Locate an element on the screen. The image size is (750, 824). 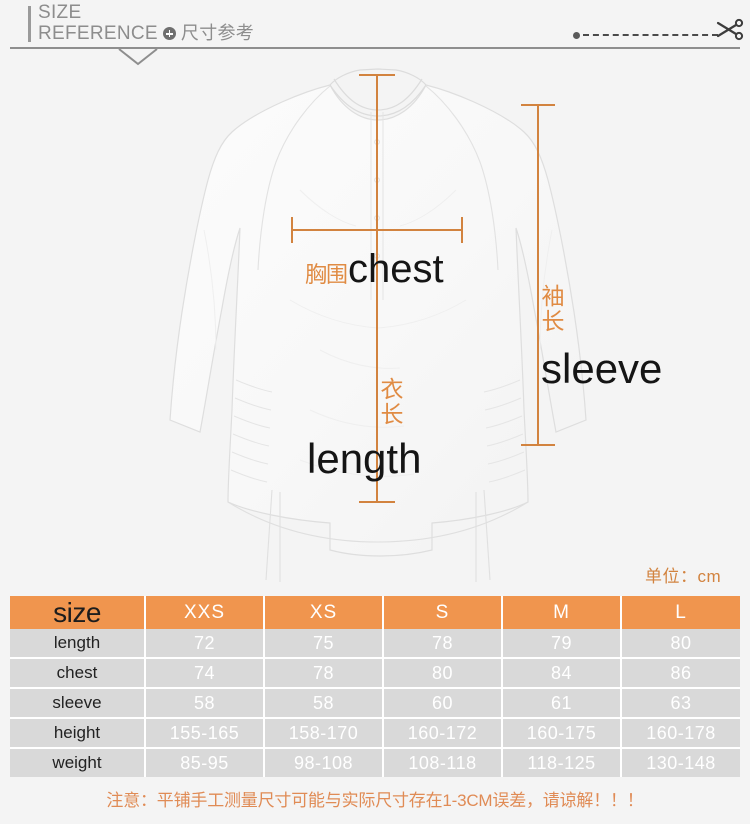
header-accent-bar is located at coordinates (29, 24).